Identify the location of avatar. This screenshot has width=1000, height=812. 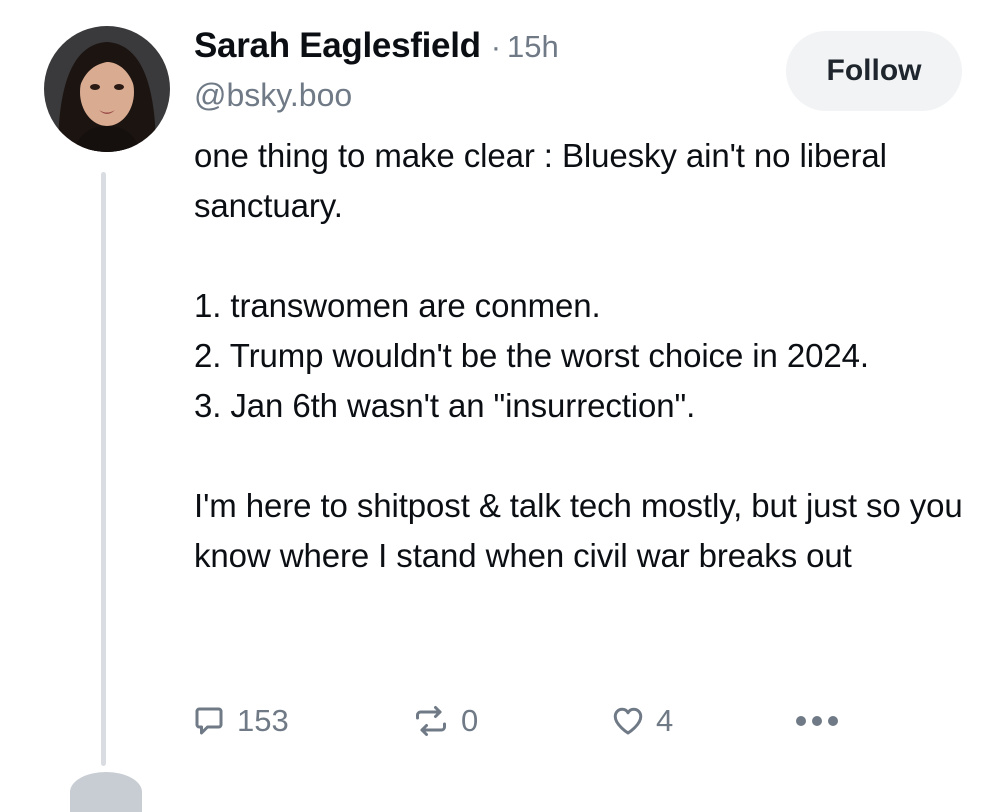
(107, 89).